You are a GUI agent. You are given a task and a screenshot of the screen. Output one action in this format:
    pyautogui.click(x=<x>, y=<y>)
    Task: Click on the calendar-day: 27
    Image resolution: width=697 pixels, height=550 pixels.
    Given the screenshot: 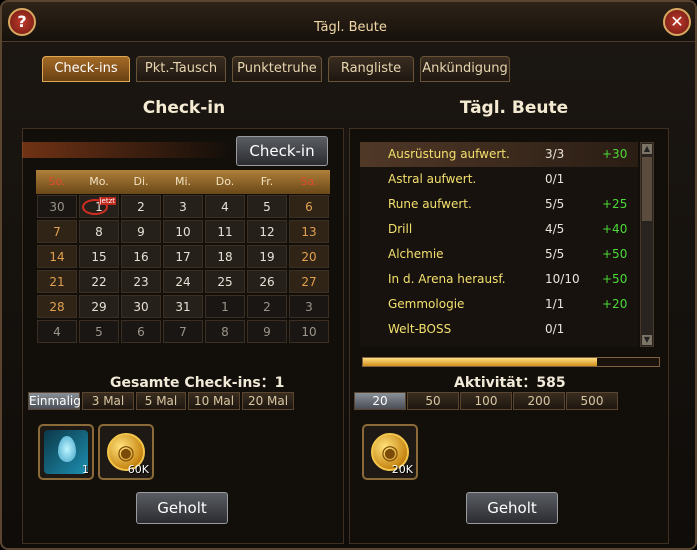 What is the action you would take?
    pyautogui.click(x=309, y=281)
    